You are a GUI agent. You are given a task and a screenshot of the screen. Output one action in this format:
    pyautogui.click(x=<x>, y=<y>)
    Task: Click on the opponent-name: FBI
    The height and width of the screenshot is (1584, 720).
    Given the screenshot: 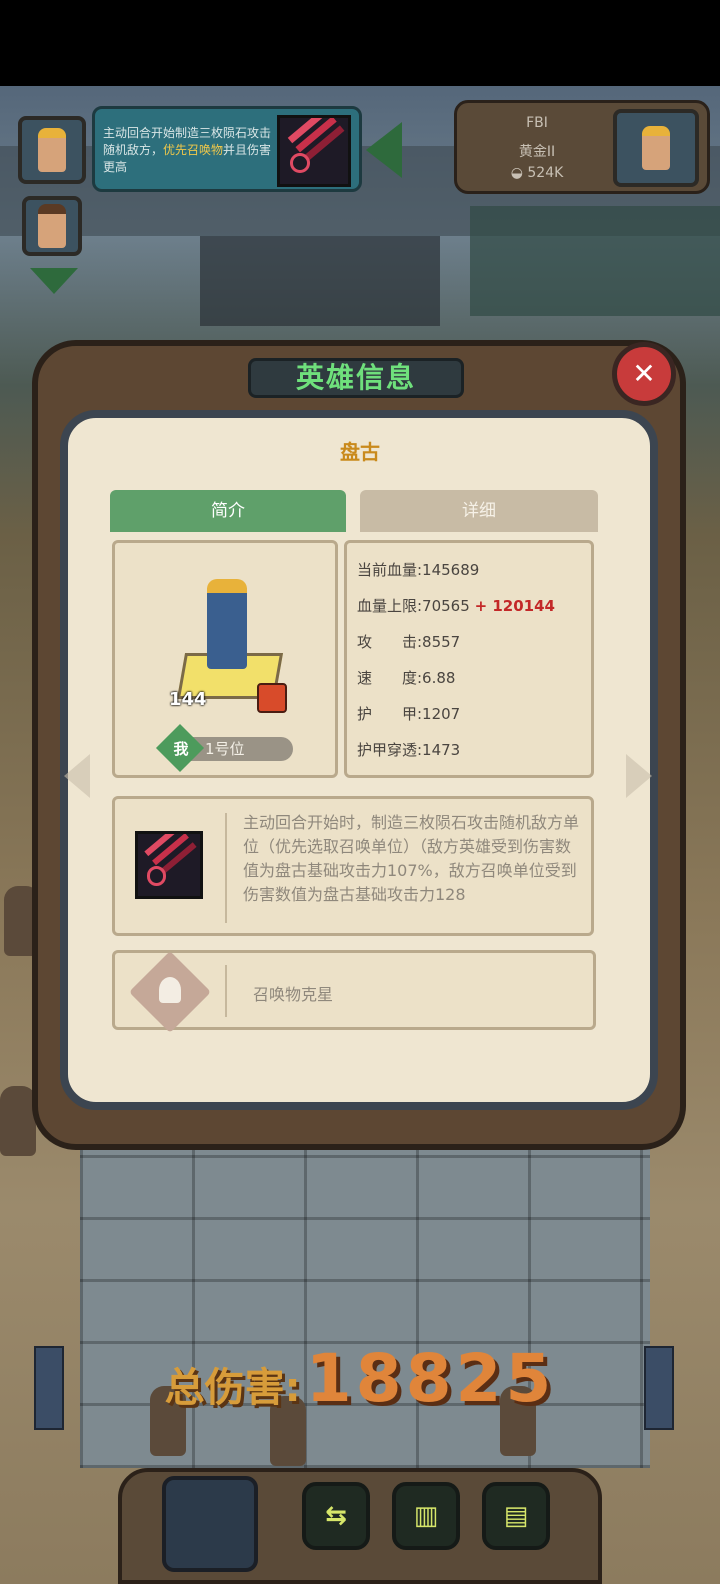 What is the action you would take?
    pyautogui.click(x=537, y=123)
    